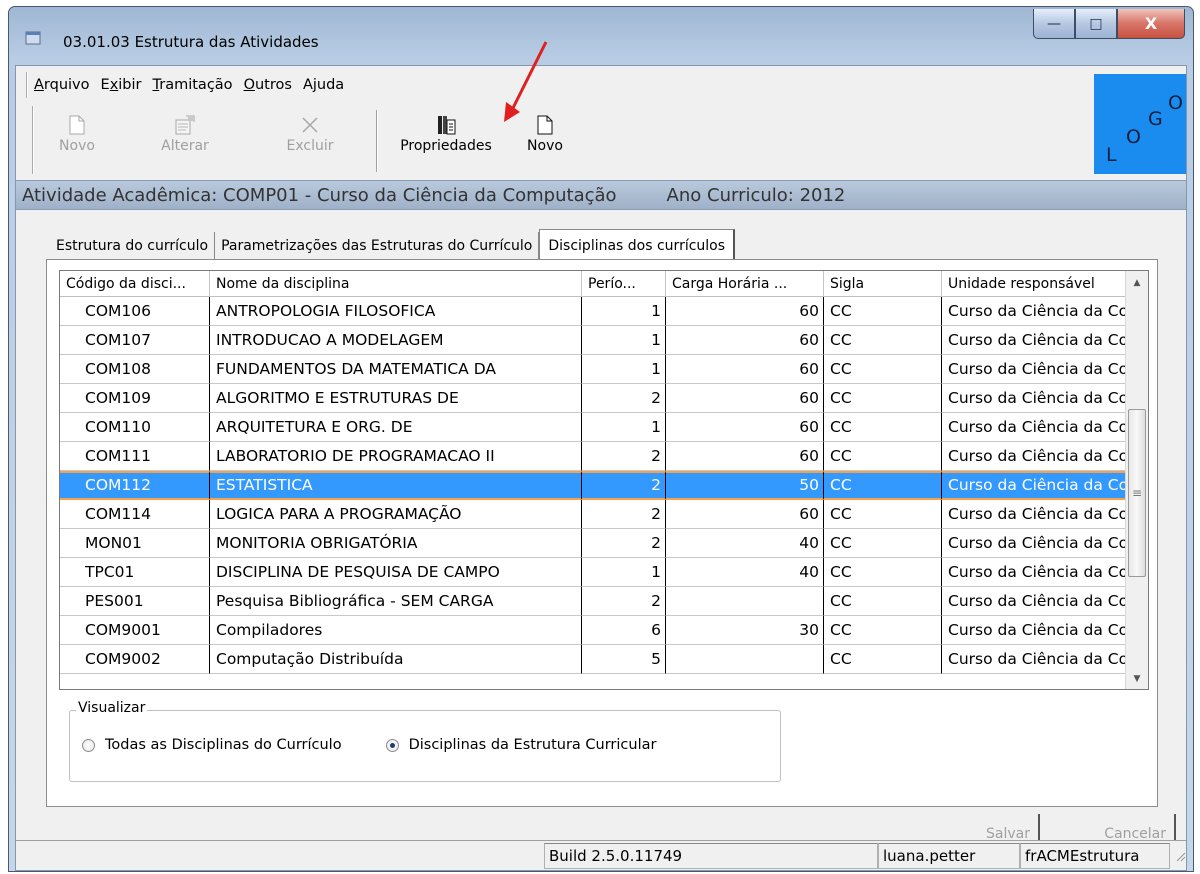 The height and width of the screenshot is (874, 1200). Describe the element at coordinates (883, 284) in the screenshot. I see `column-header-sigla: Sigla` at that location.